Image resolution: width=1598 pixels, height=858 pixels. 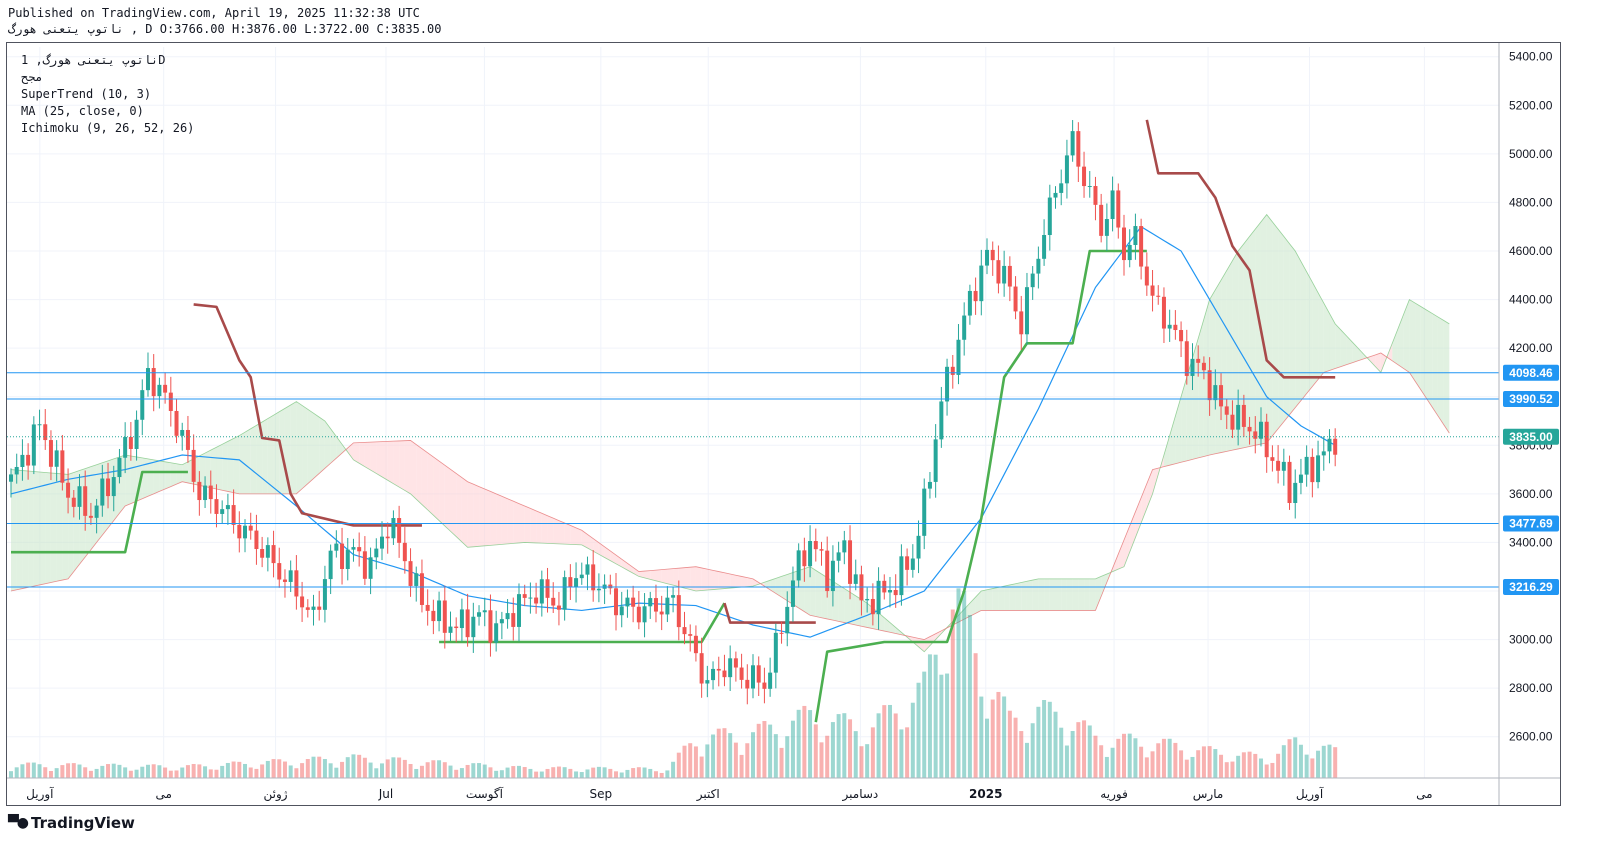 I want to click on x-tick-label: می, so click(x=163, y=794).